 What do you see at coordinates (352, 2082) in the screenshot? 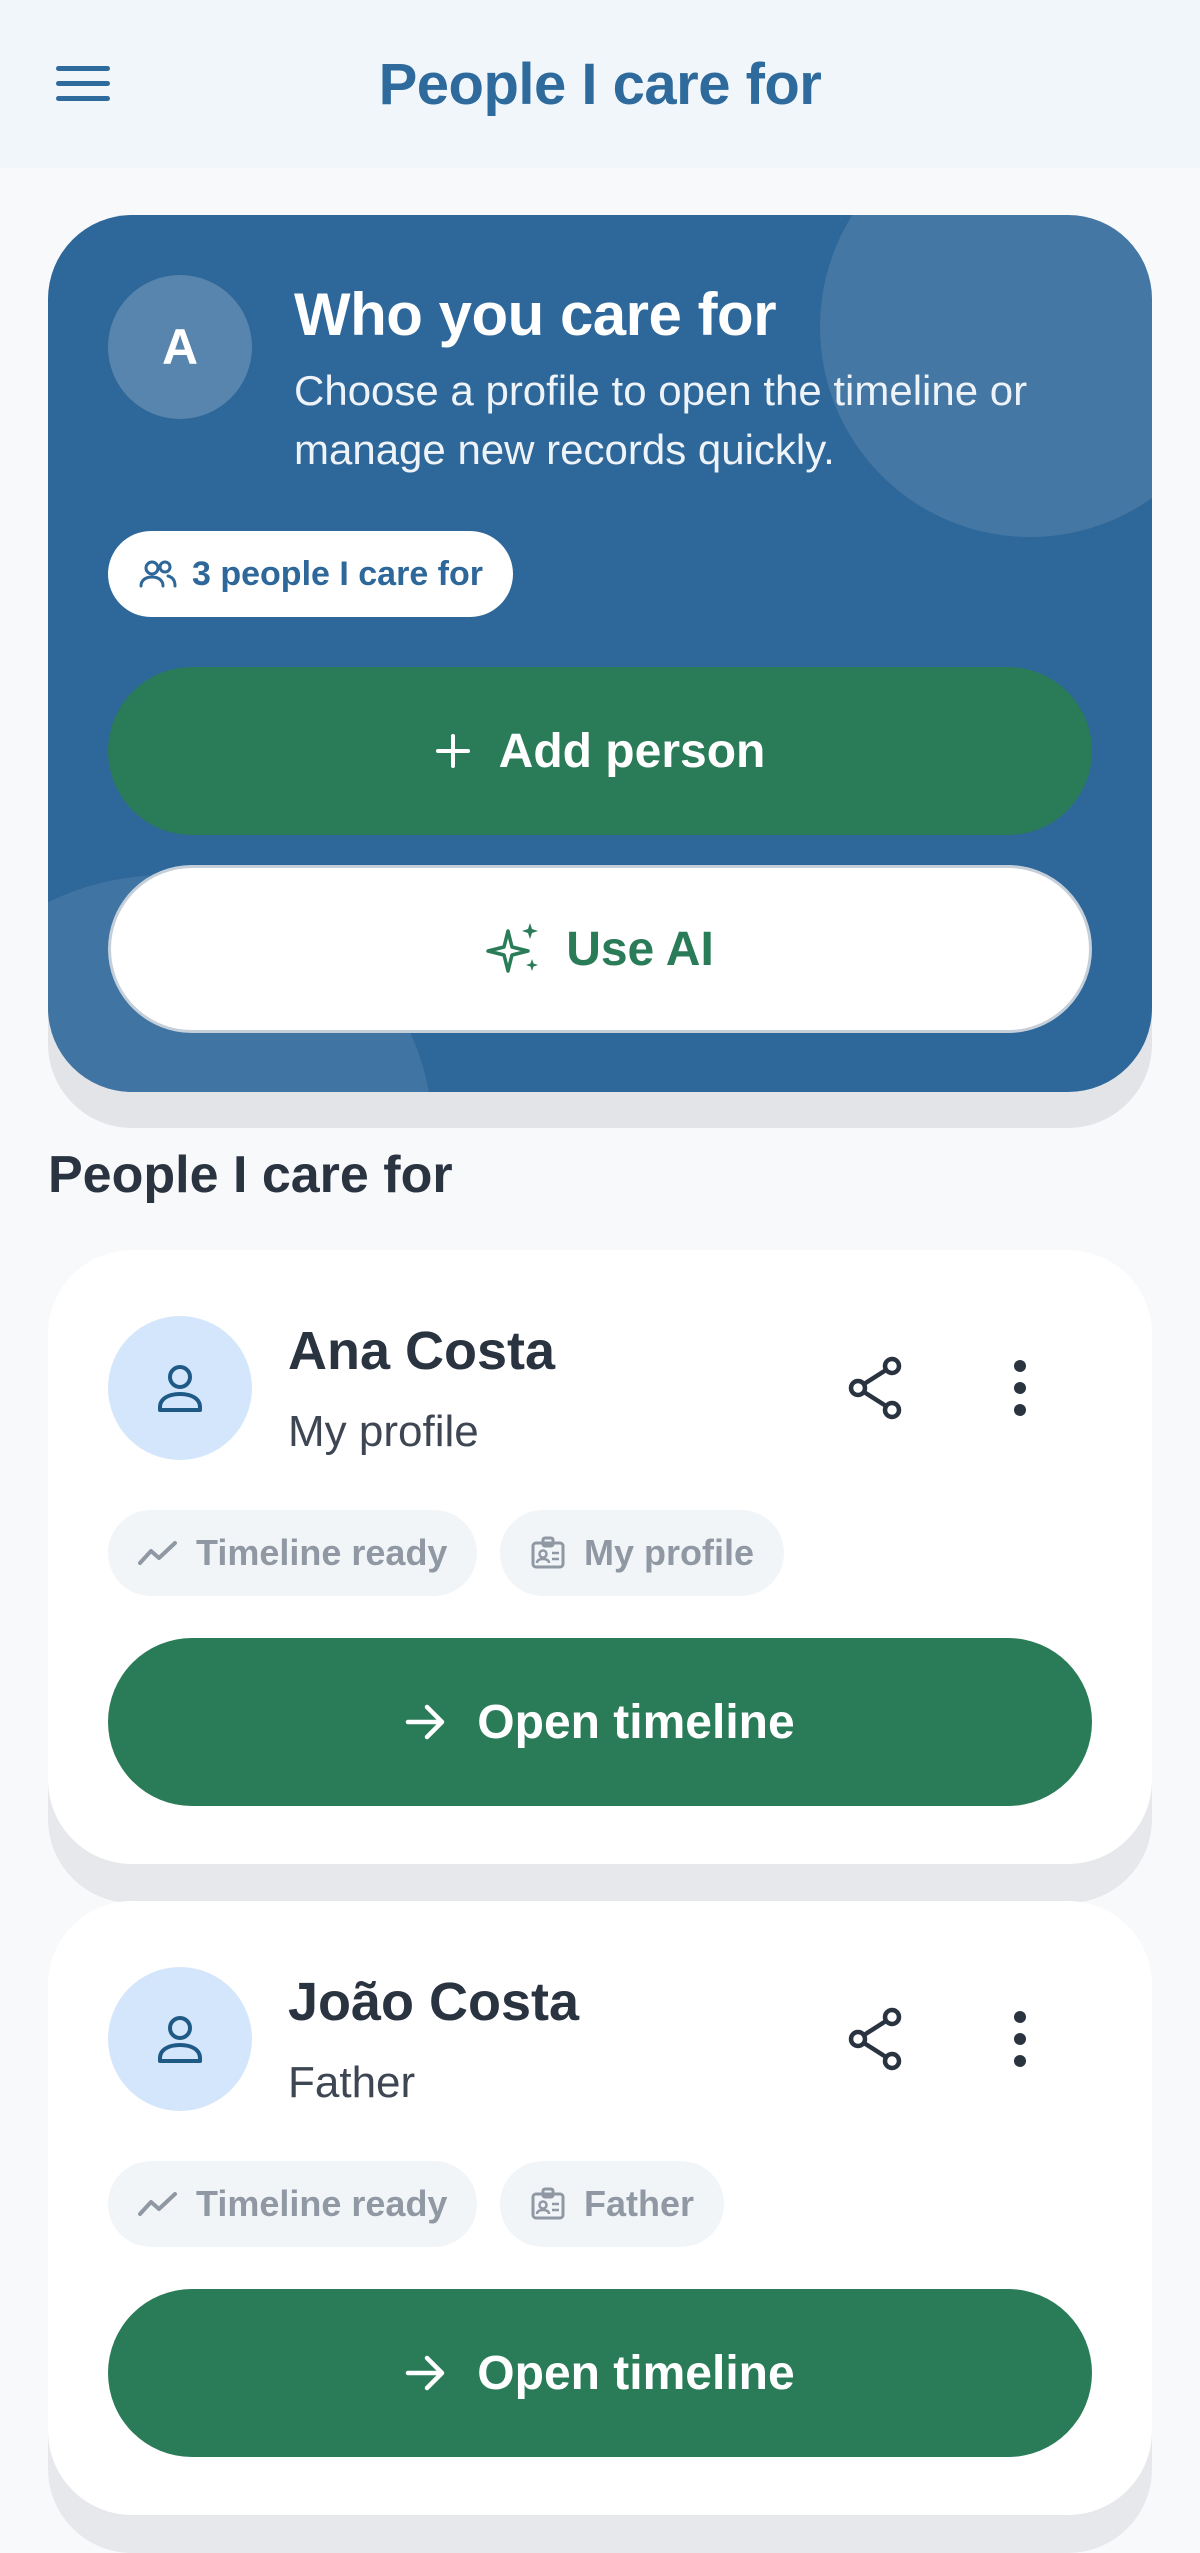
I see `person-relation: Father` at bounding box center [352, 2082].